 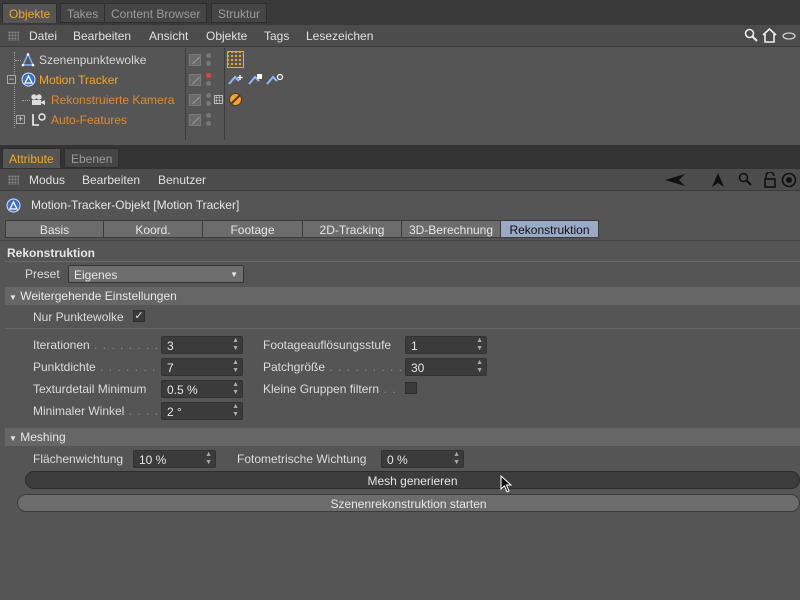 I want to click on texture-detail-input: 0.5 % ▲ ▼, so click(x=202, y=389).